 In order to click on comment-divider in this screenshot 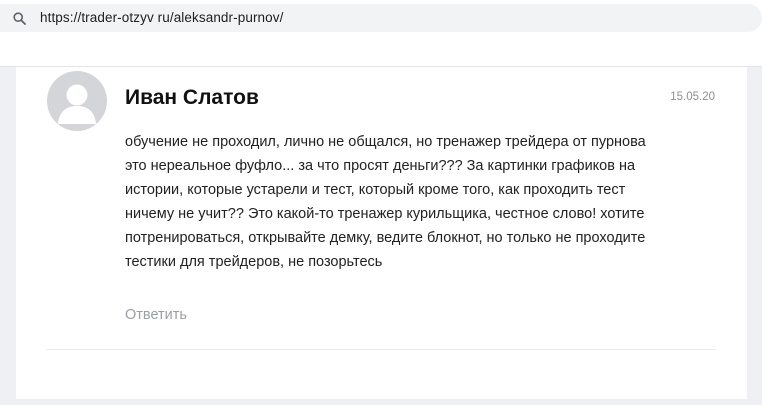, I will do `click(381, 349)`.